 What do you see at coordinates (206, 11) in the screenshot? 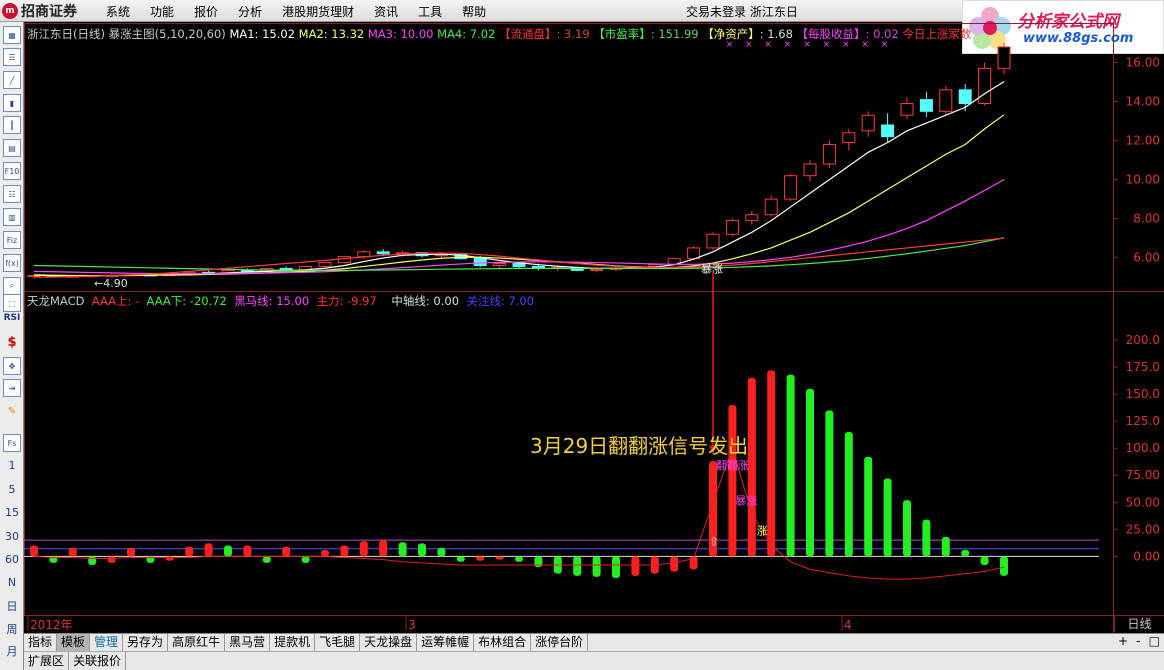
I see `menu-item-2: 报价` at bounding box center [206, 11].